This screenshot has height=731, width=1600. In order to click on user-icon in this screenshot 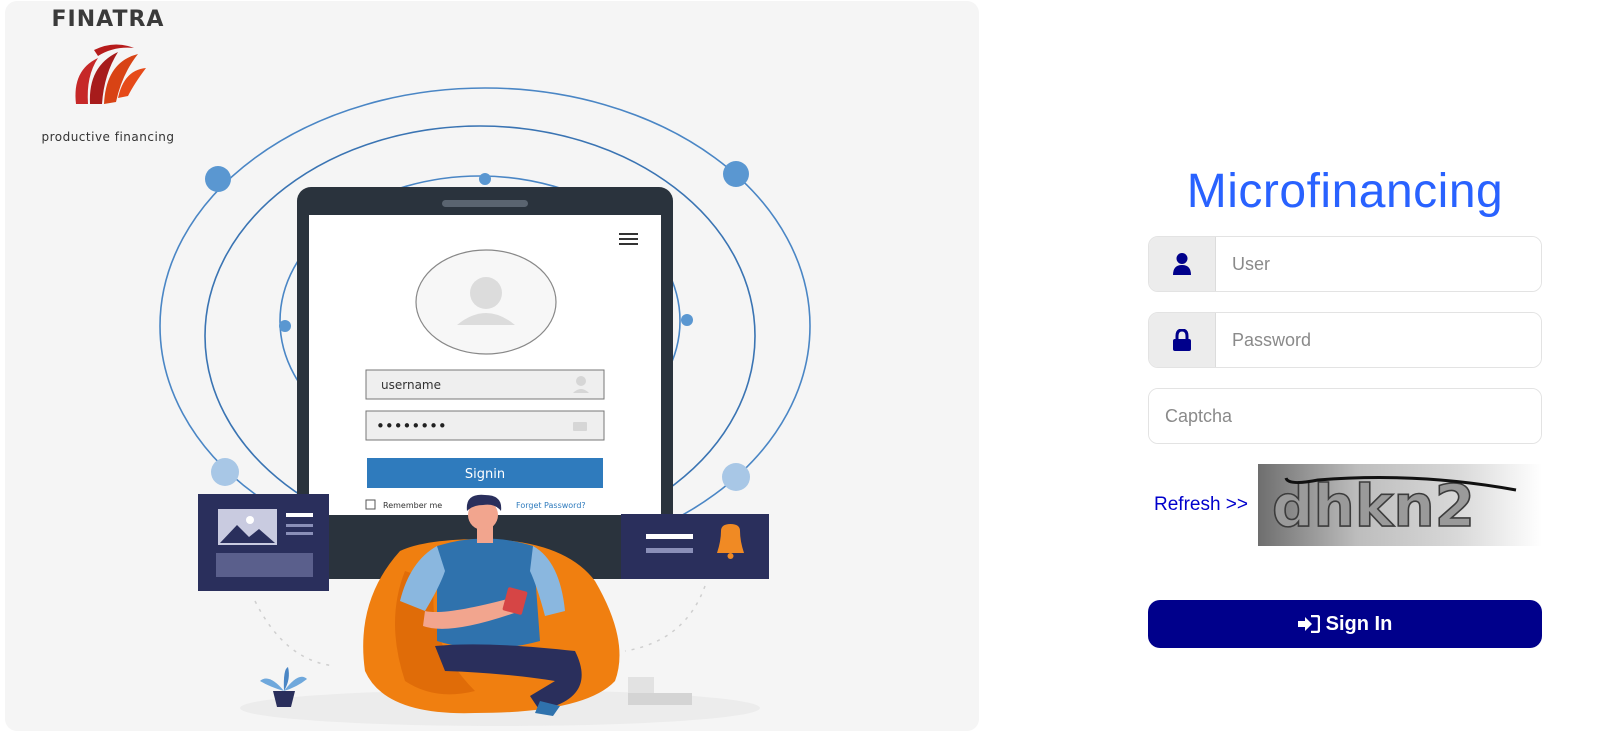, I will do `click(1182, 264)`.